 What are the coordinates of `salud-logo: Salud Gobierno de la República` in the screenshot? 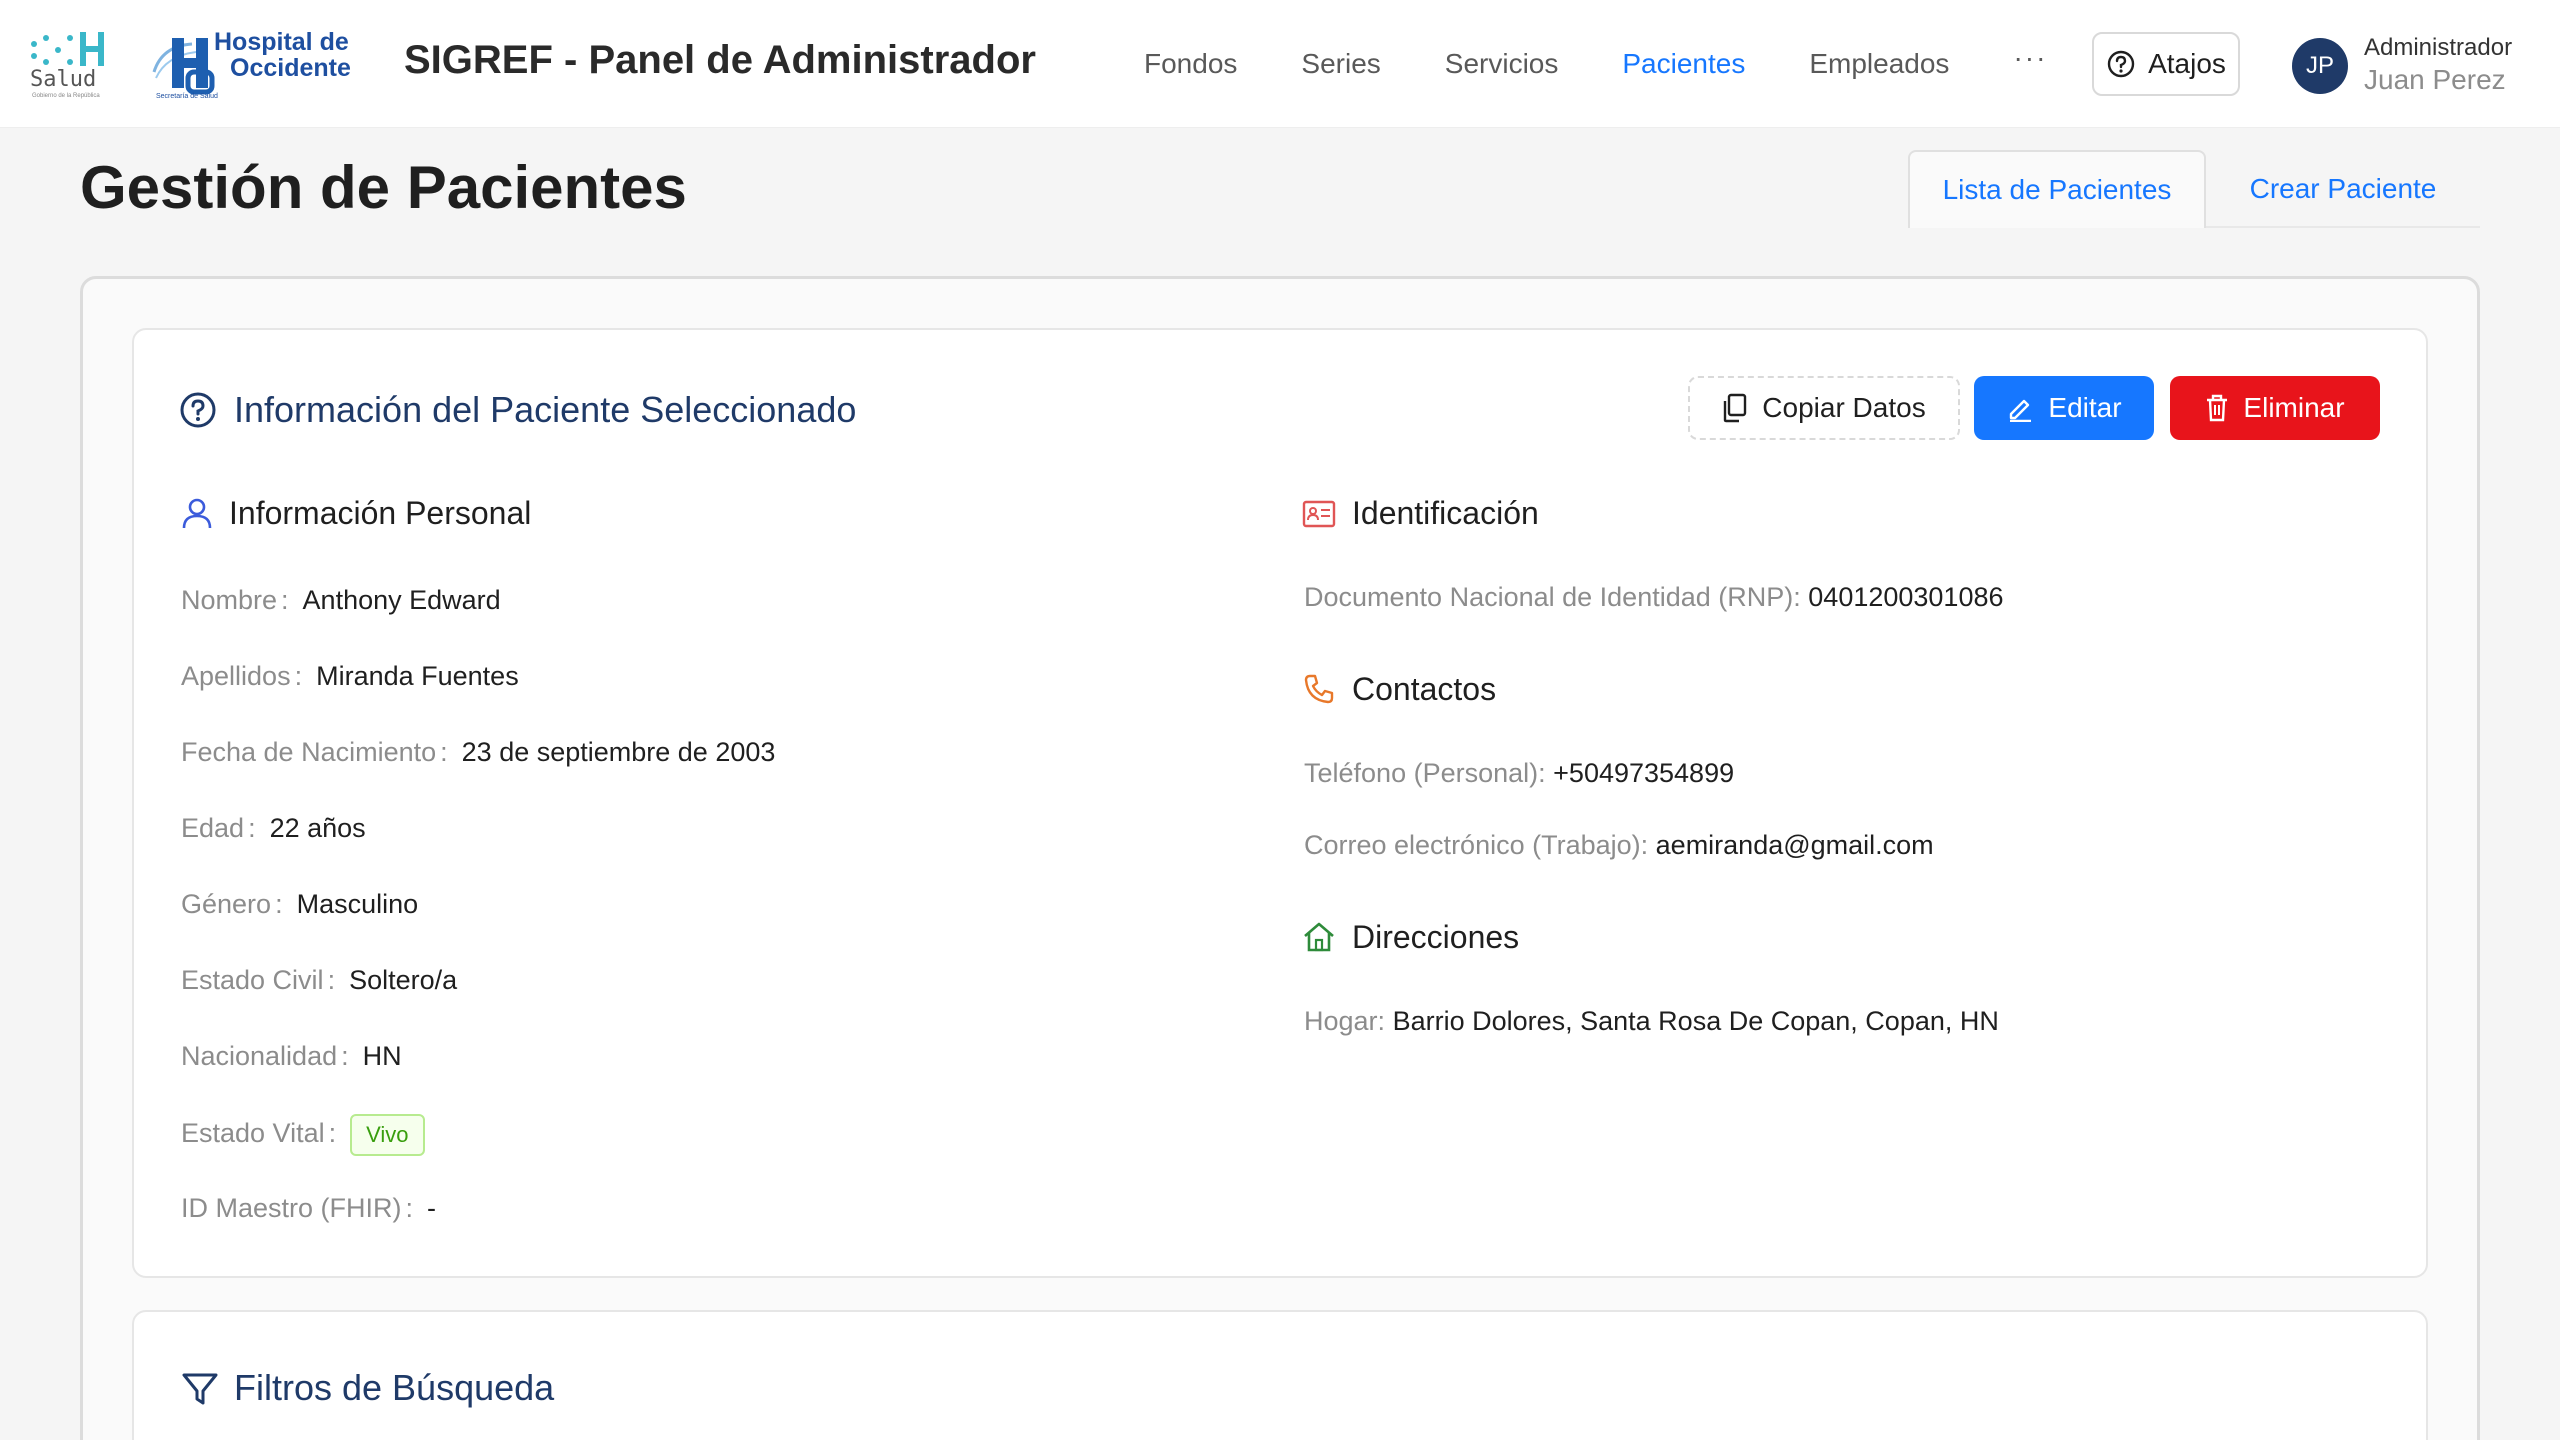 It's located at (67, 65).